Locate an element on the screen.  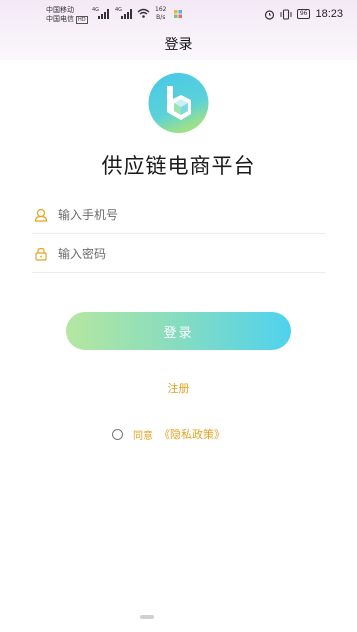
password-input is located at coordinates (178, 253).